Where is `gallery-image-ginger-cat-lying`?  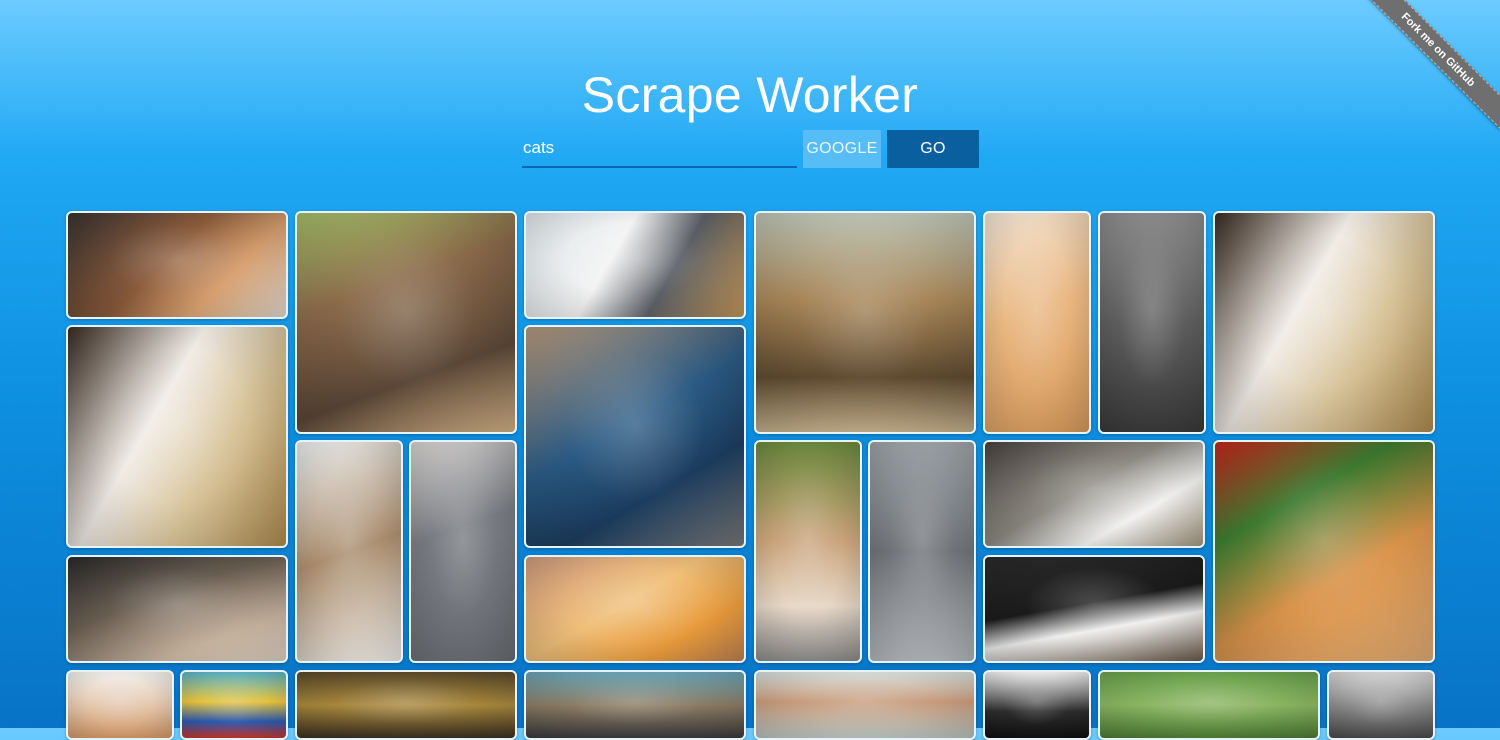 gallery-image-ginger-cat-lying is located at coordinates (635, 609).